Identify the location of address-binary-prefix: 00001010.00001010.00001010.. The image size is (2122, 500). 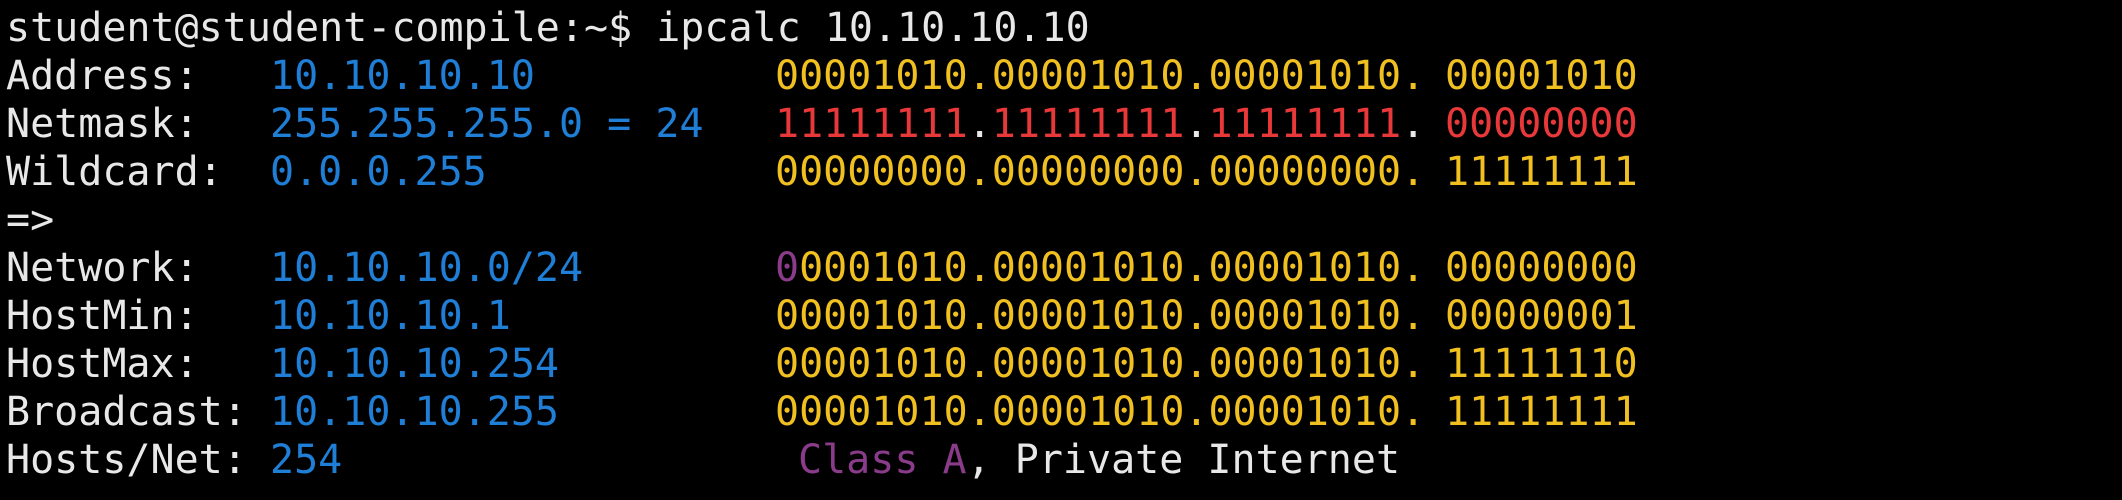
(1100, 76).